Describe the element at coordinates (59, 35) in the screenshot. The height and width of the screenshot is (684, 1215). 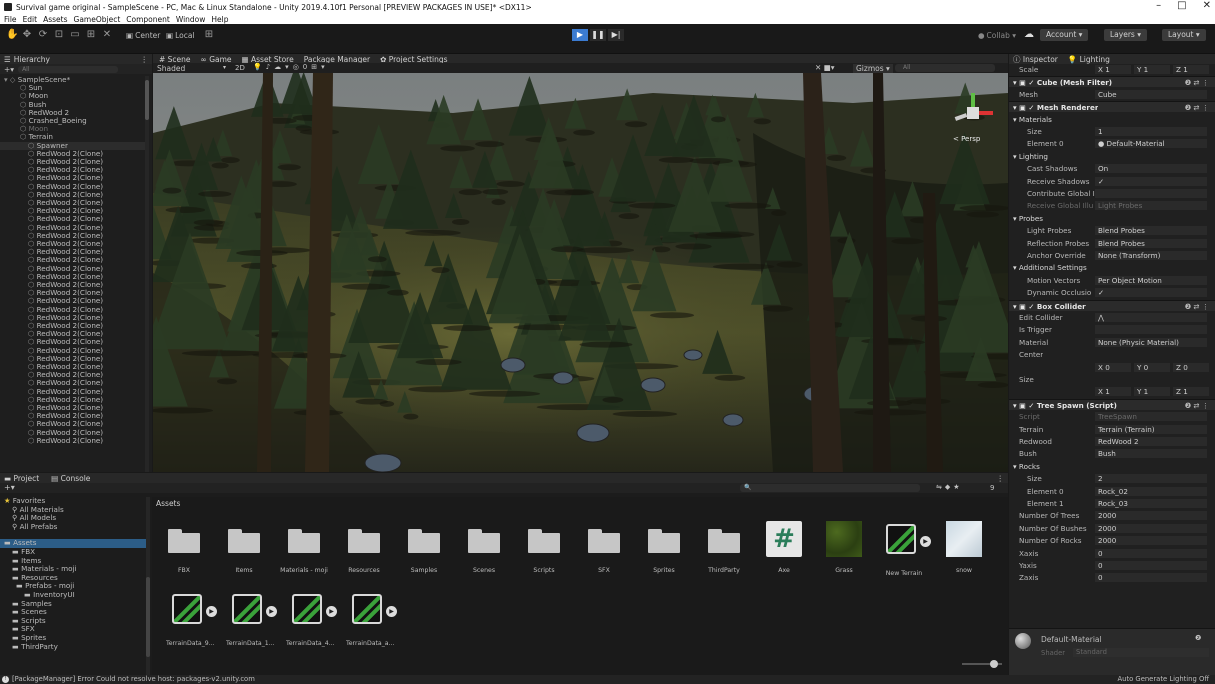
I see `scale-tool-icon: ⊡` at that location.